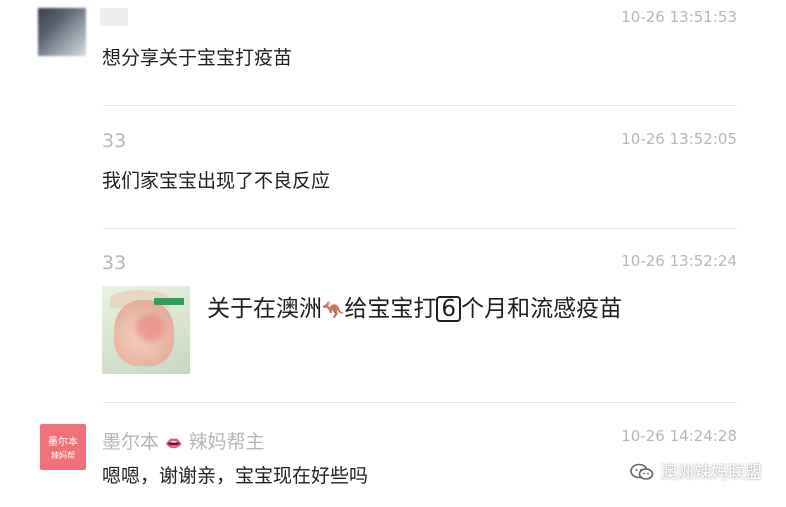 The width and height of the screenshot is (786, 507). I want to click on avatar-label-line1: 墨尔本, so click(63, 442).